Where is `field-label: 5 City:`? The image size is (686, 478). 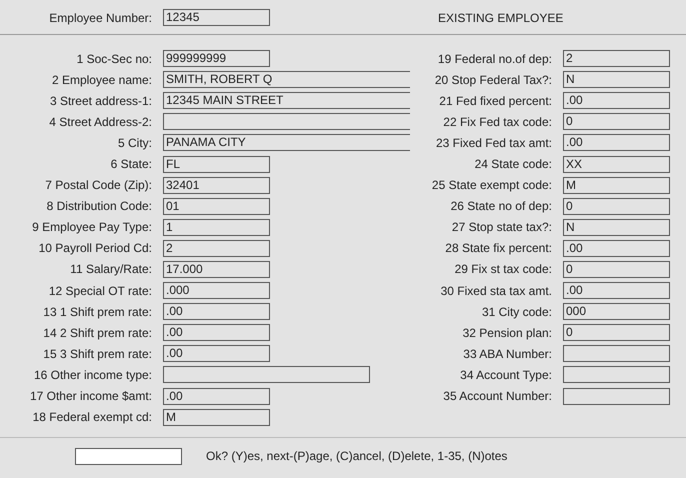
field-label: 5 City: is located at coordinates (134, 143).